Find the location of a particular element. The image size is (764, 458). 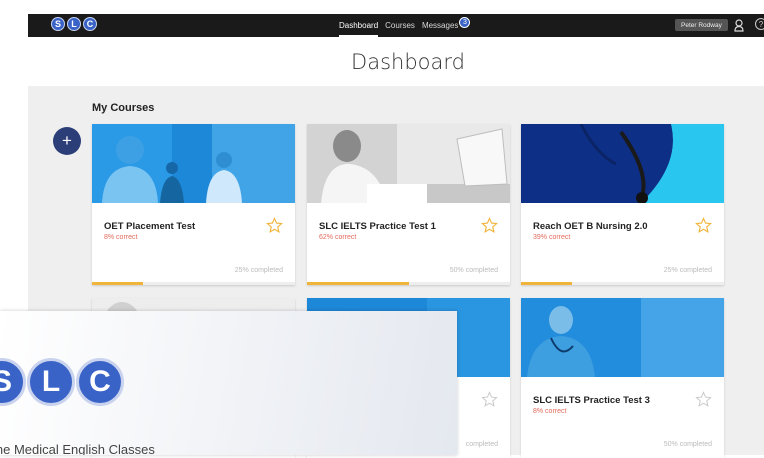

nav-courses: Courses is located at coordinates (400, 25).